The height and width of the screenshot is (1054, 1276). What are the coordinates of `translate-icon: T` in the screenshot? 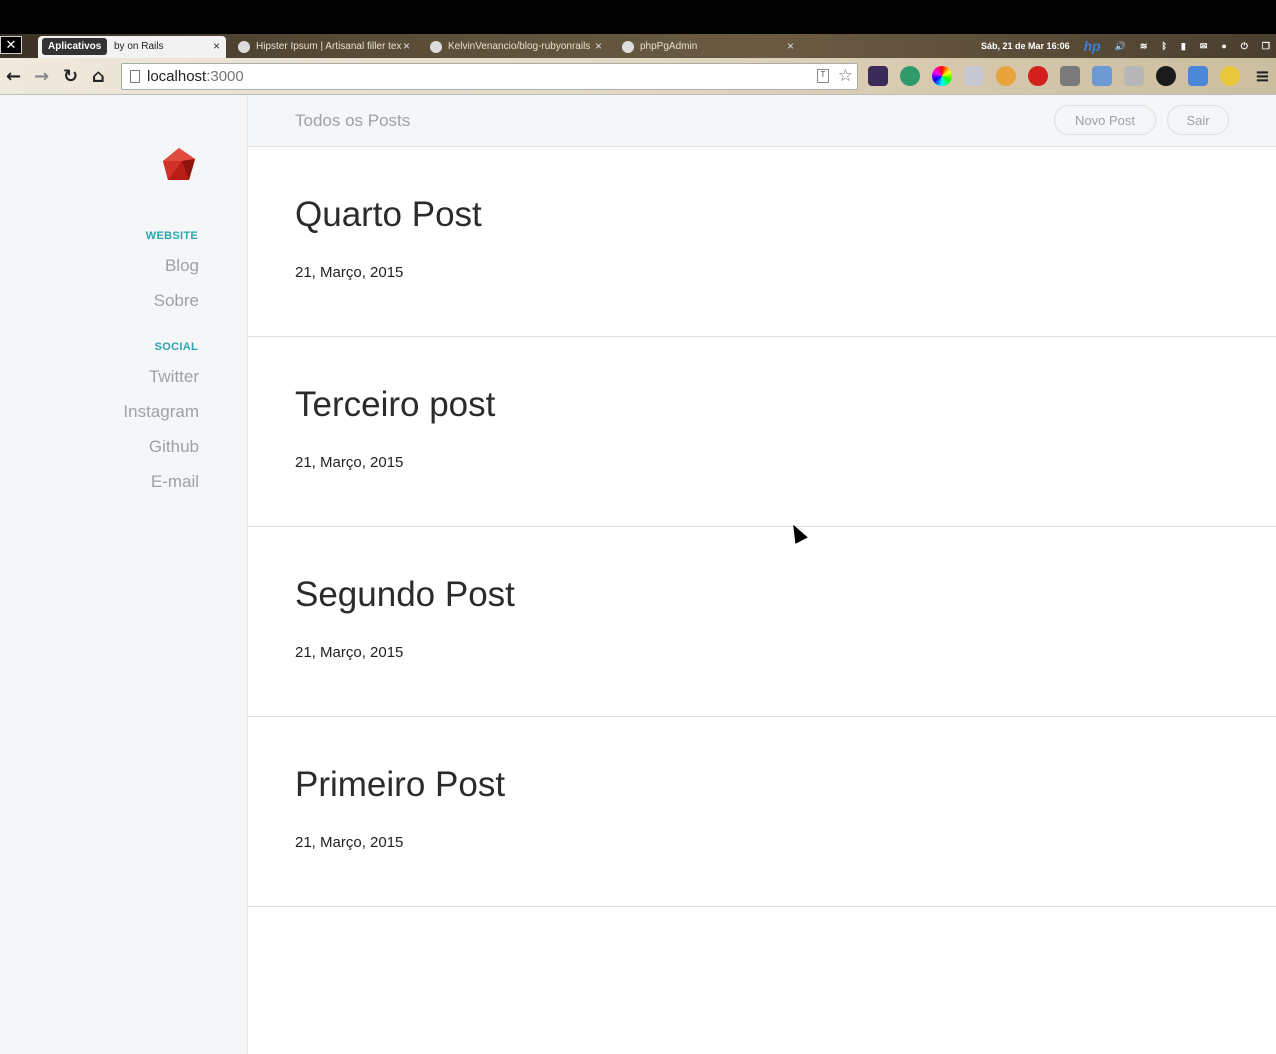 It's located at (823, 76).